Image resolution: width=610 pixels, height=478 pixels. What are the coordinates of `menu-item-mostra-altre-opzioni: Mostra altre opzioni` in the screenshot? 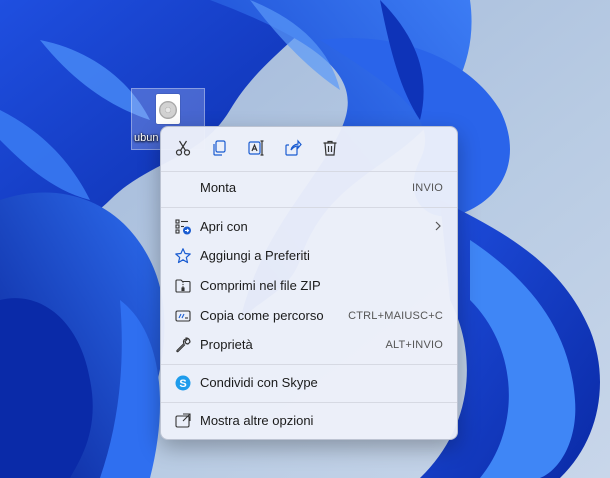 It's located at (309, 421).